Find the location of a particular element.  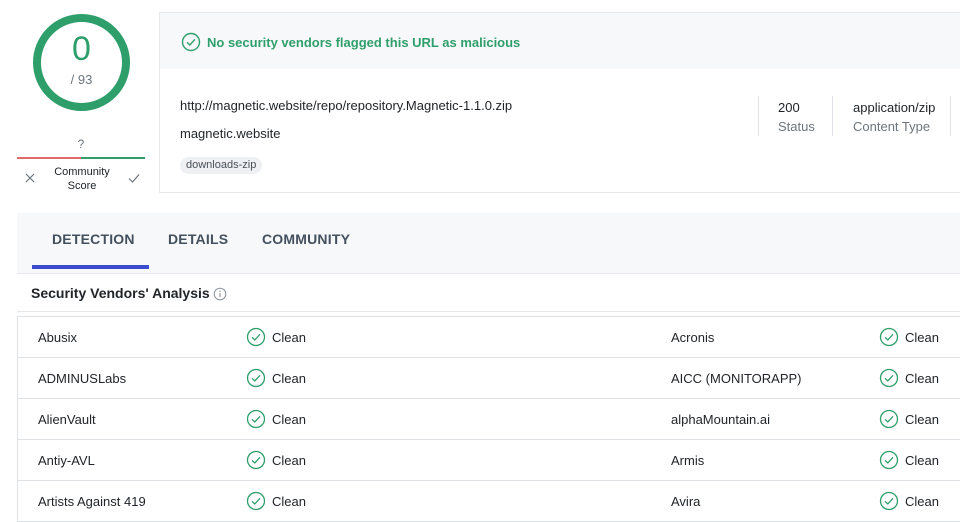

community-score-value: ? is located at coordinates (81, 144).